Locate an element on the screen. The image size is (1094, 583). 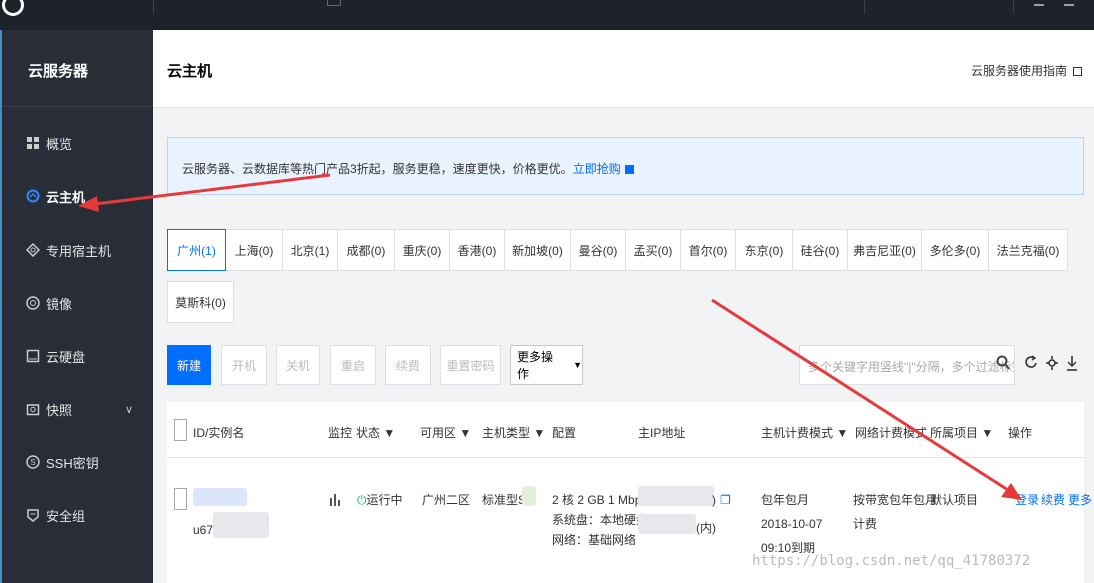
col-zone-label: 可用区 is located at coordinates (438, 433).